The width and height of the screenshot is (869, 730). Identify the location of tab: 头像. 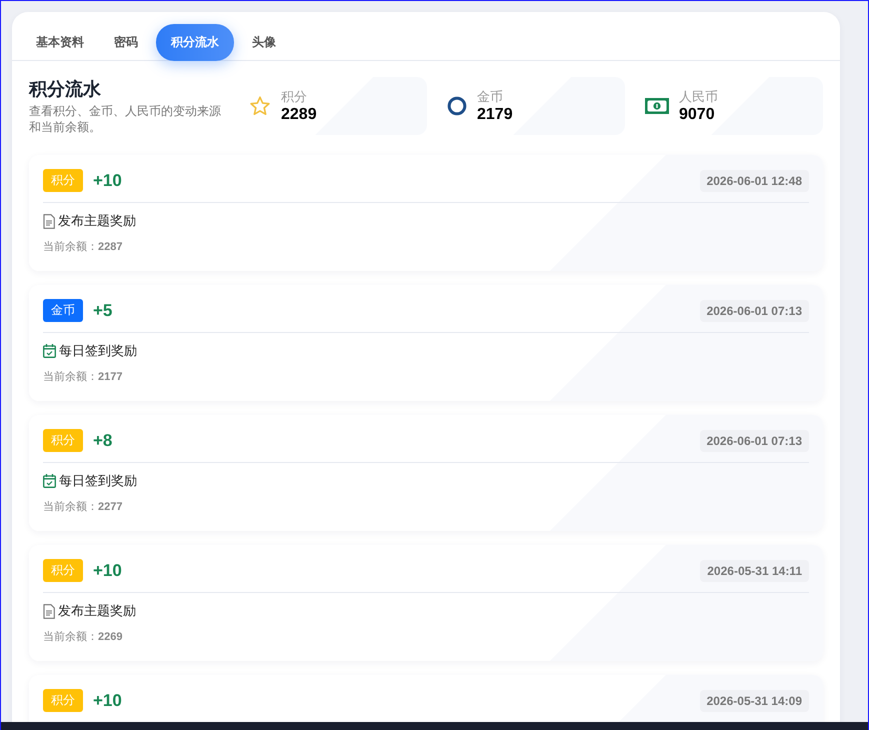
(264, 42).